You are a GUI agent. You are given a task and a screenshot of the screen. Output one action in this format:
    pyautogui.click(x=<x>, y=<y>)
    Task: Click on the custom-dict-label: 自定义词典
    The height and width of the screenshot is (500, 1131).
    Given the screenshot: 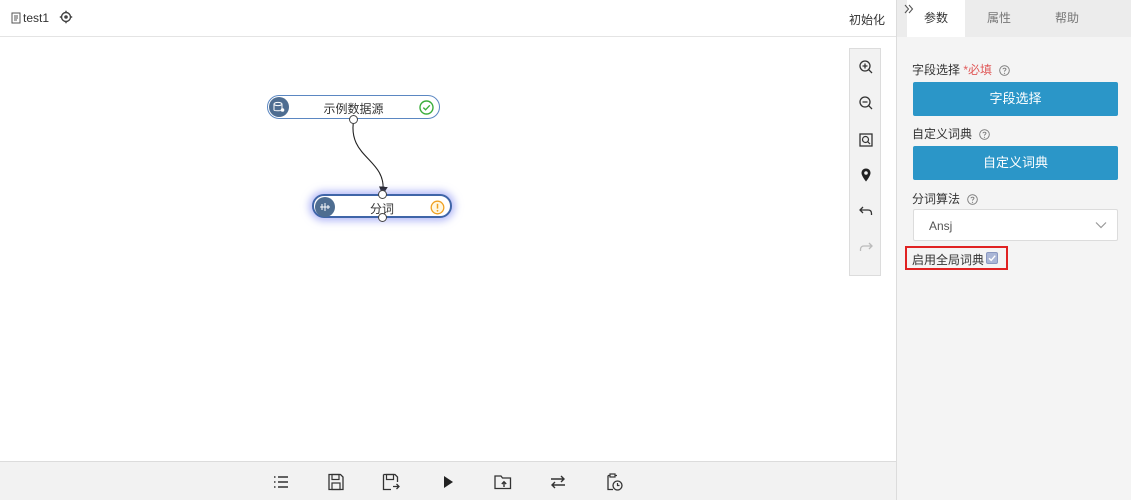 What is the action you would take?
    pyautogui.click(x=951, y=133)
    